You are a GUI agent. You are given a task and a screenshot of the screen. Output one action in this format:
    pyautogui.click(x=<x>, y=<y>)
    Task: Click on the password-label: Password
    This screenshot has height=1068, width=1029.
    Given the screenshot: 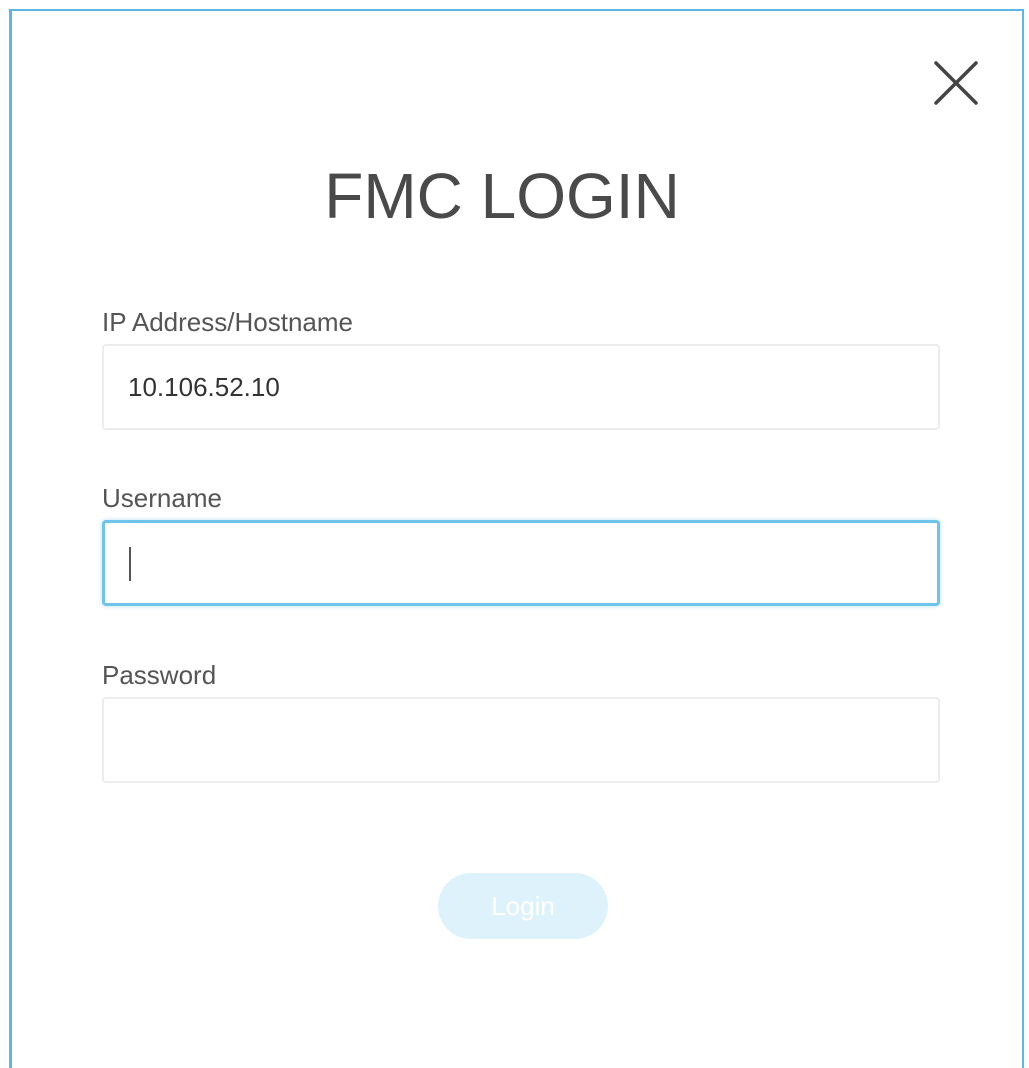 What is the action you would take?
    pyautogui.click(x=159, y=675)
    